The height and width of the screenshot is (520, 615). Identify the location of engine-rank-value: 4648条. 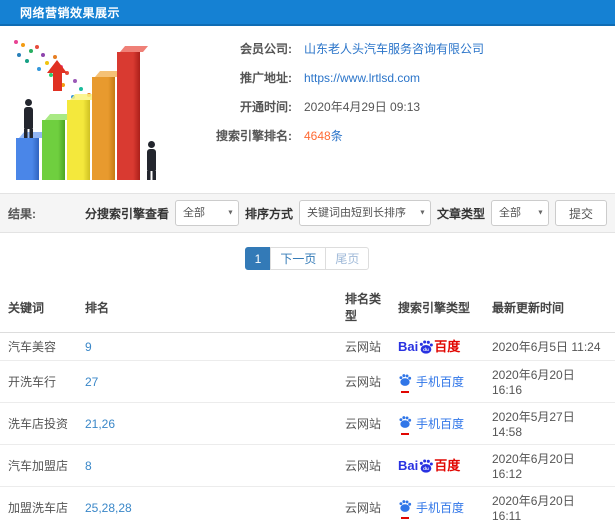
(323, 135).